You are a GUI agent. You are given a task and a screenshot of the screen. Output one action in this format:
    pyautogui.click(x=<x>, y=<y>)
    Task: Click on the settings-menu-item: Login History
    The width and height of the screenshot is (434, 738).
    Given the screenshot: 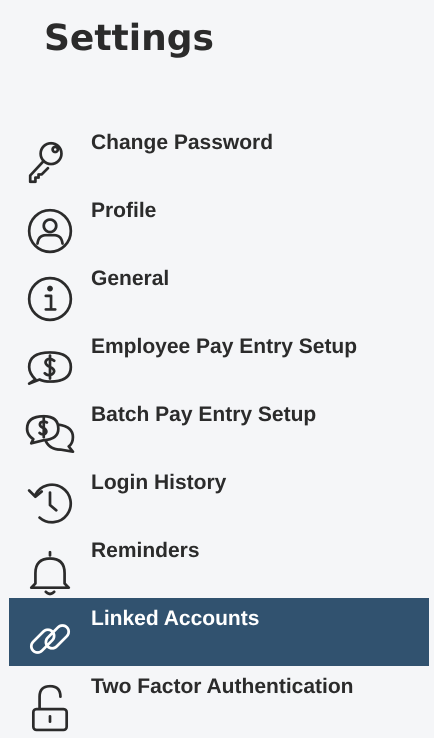 What is the action you would take?
    pyautogui.click(x=219, y=496)
    